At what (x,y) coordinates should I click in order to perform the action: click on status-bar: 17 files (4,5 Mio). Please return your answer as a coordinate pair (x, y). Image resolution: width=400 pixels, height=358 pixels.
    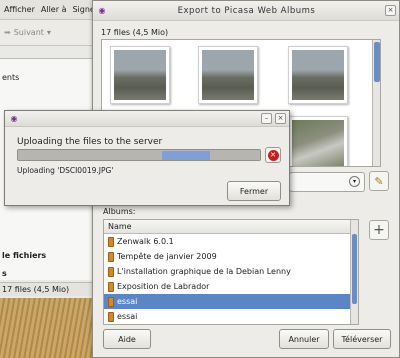
    Looking at the image, I should click on (51, 289).